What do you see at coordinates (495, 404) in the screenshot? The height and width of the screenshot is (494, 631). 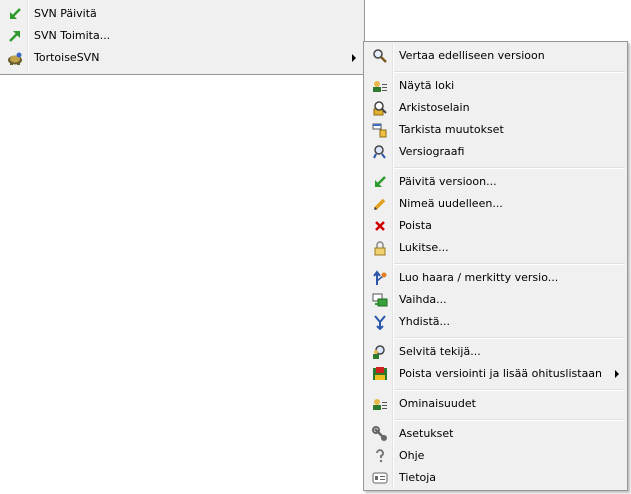 I see `properties-menu-item: Ominaisuudet` at bounding box center [495, 404].